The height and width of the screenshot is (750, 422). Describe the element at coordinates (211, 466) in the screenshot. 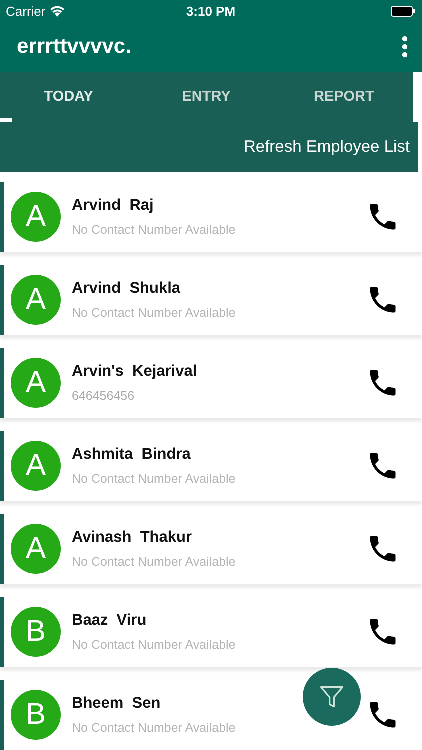

I see `employee-card: A Ashmita Bindra No Contact Number Available` at that location.